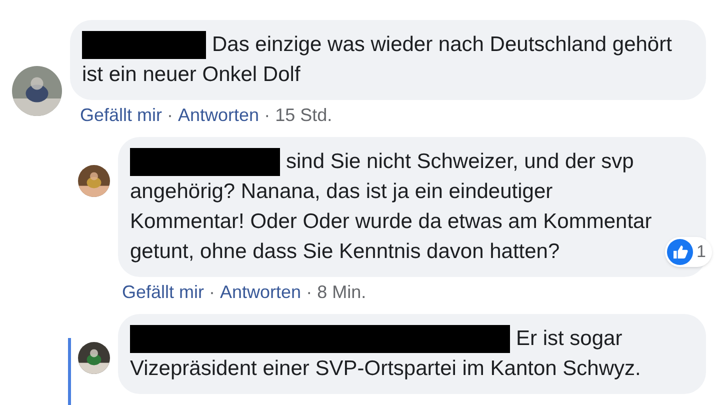 Image resolution: width=720 pixels, height=405 pixels. What do you see at coordinates (303, 115) in the screenshot?
I see `comment-time: 15 Std.` at bounding box center [303, 115].